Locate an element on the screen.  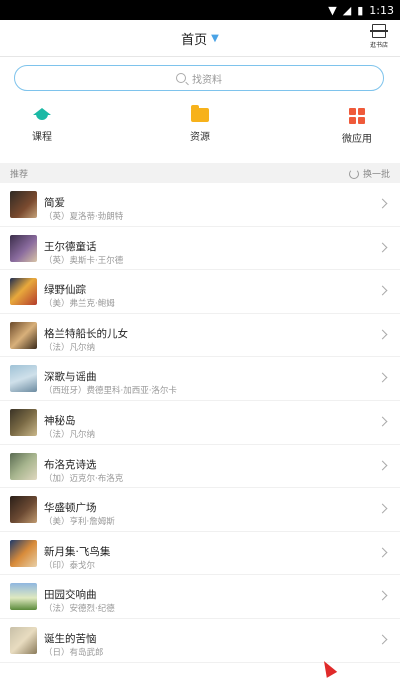
refresh-icon is located at coordinates (353, 173).